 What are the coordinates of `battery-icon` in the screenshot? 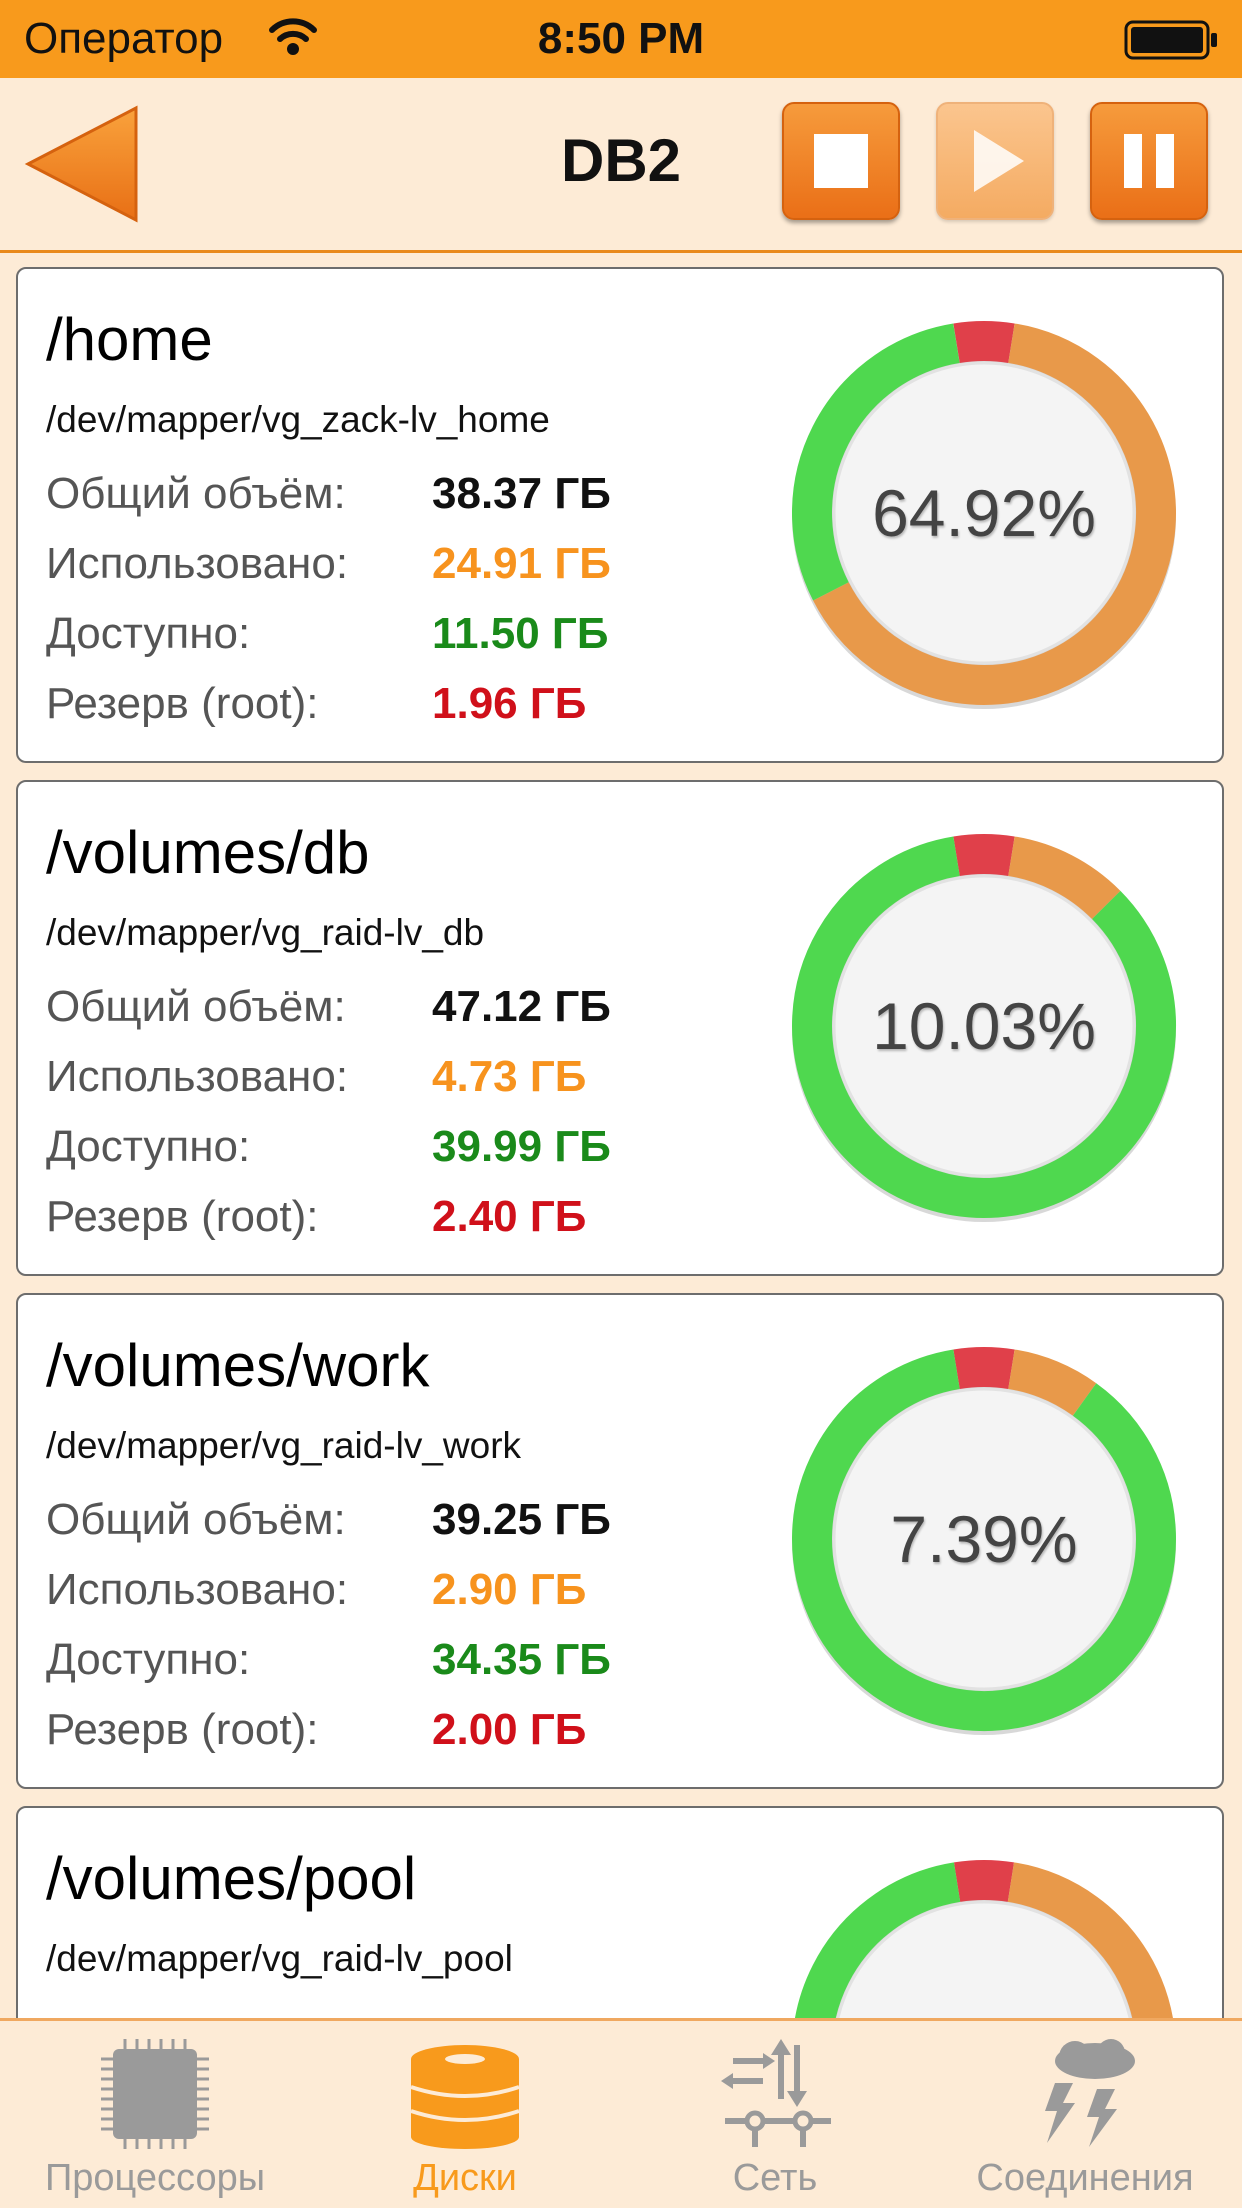 It's located at (1172, 42).